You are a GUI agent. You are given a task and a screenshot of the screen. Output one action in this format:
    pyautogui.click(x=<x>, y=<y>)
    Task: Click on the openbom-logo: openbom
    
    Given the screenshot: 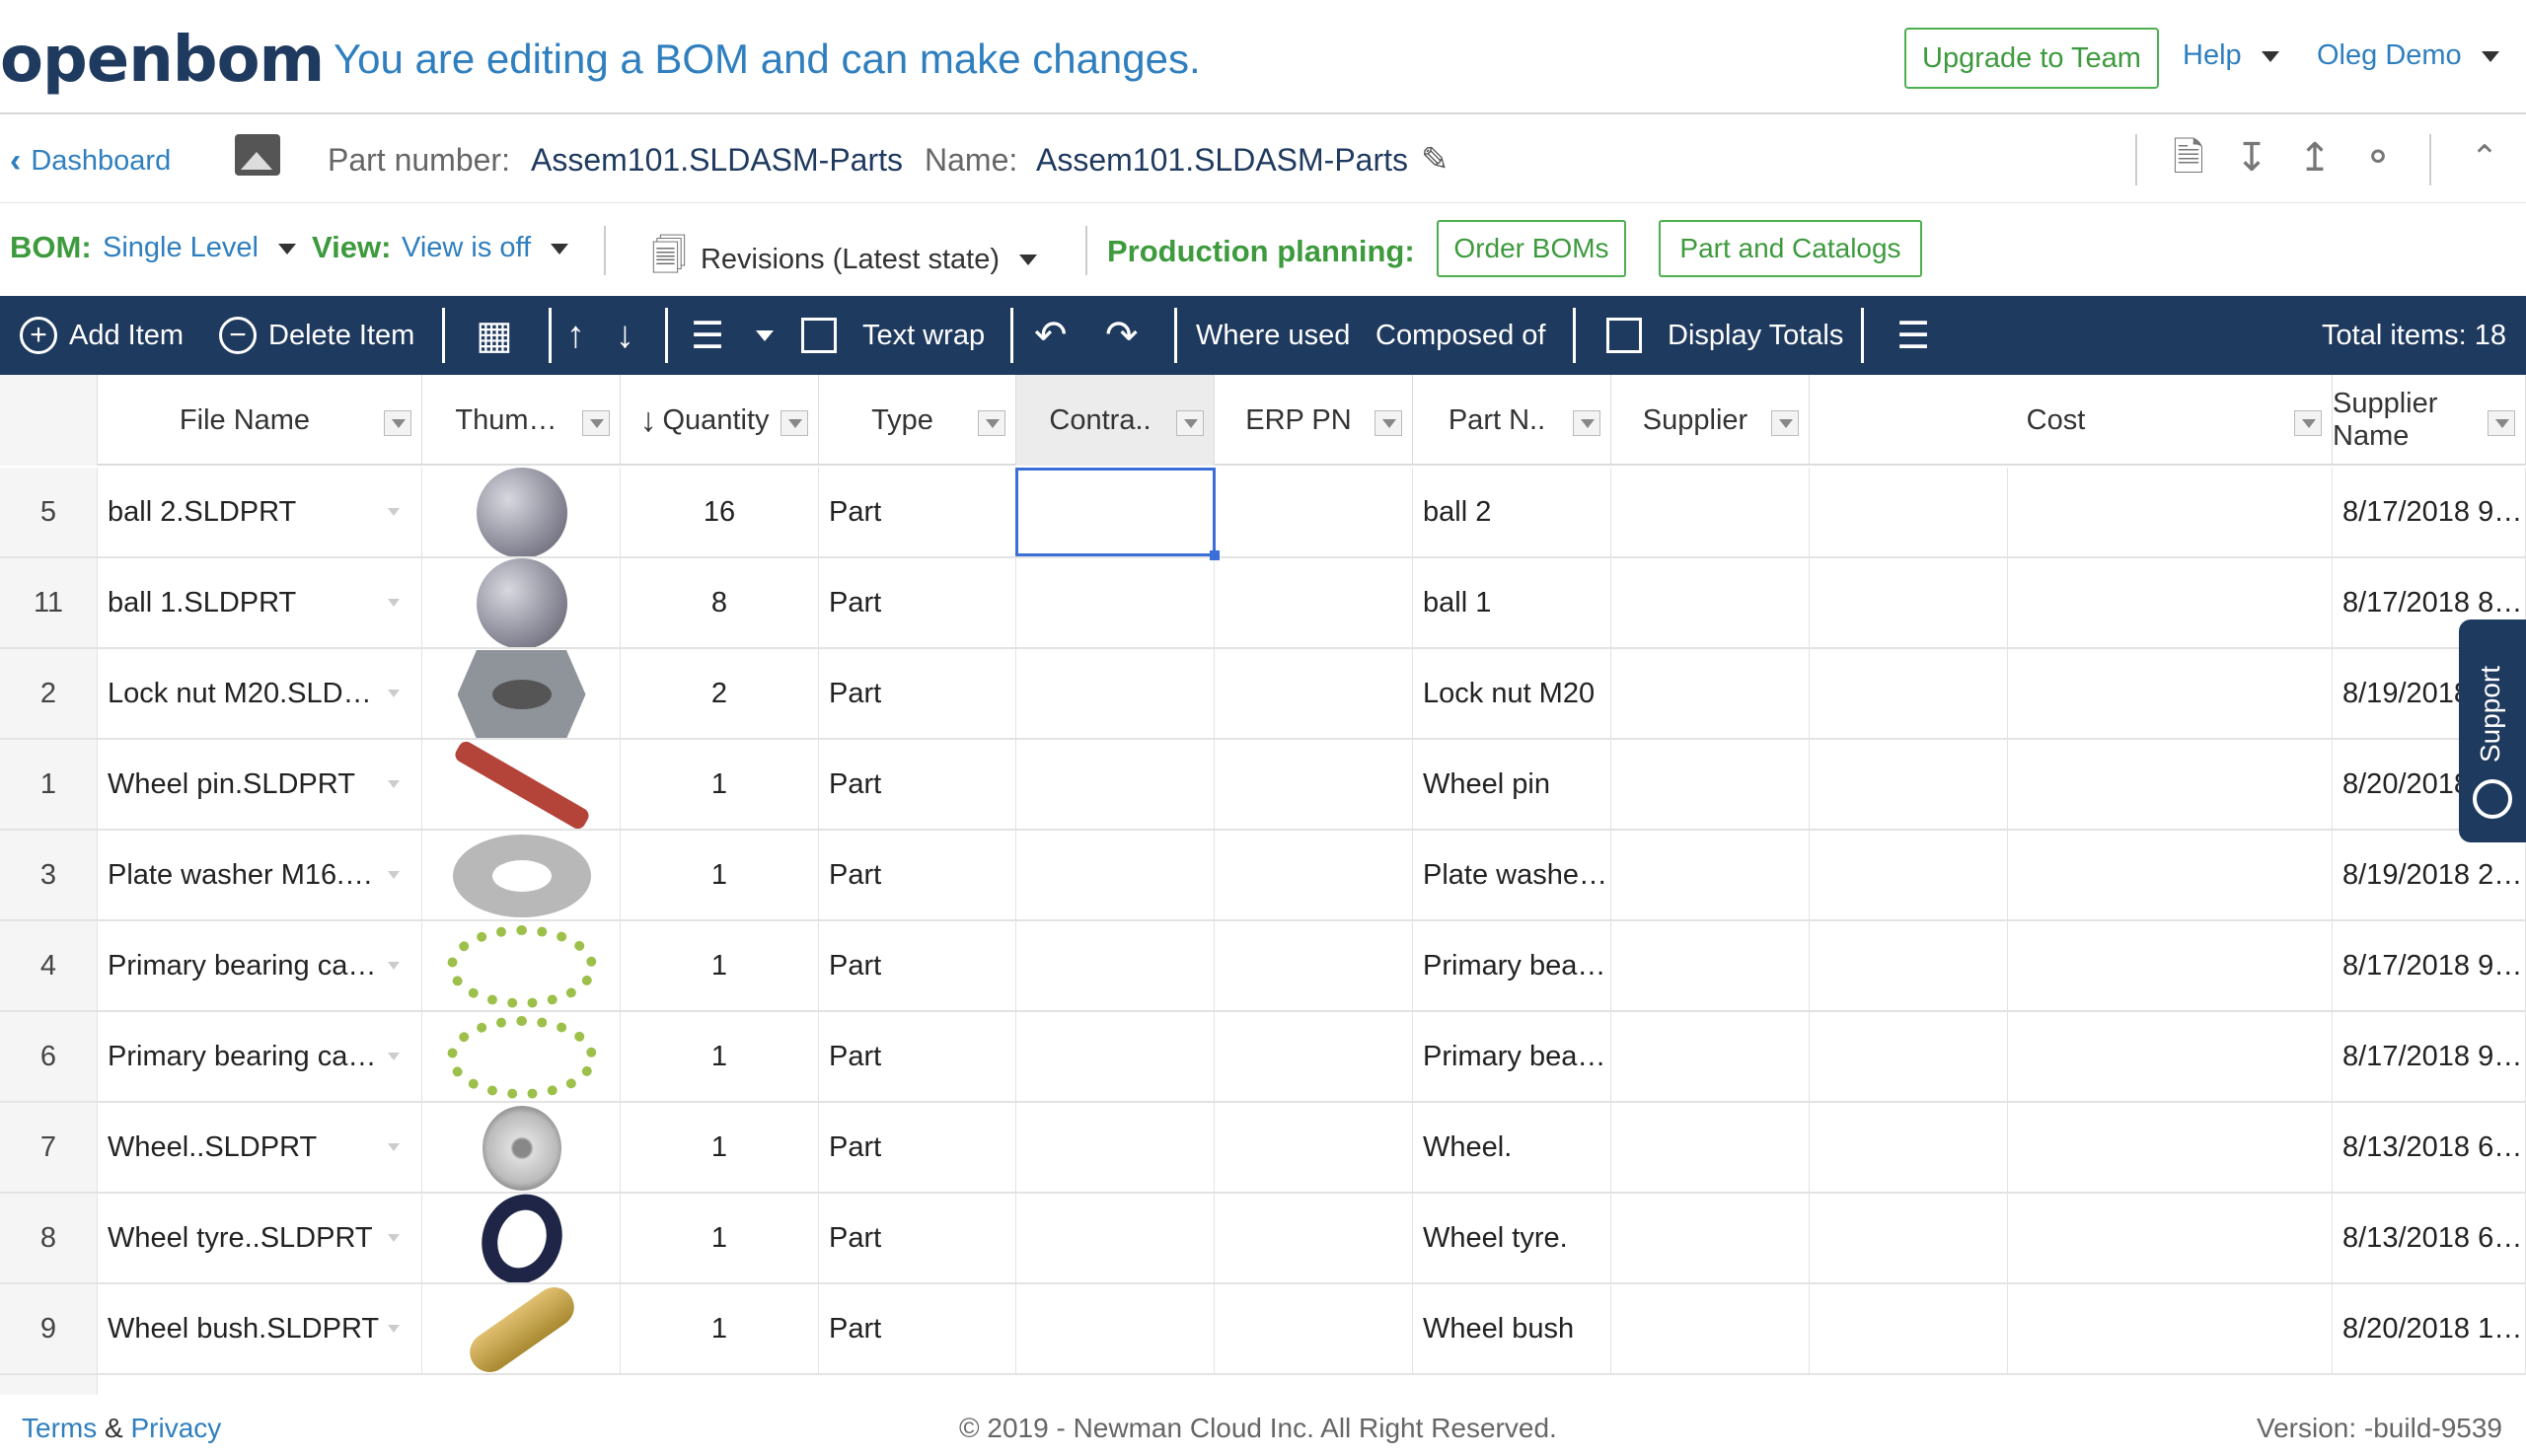 What is the action you would take?
    pyautogui.click(x=162, y=60)
    